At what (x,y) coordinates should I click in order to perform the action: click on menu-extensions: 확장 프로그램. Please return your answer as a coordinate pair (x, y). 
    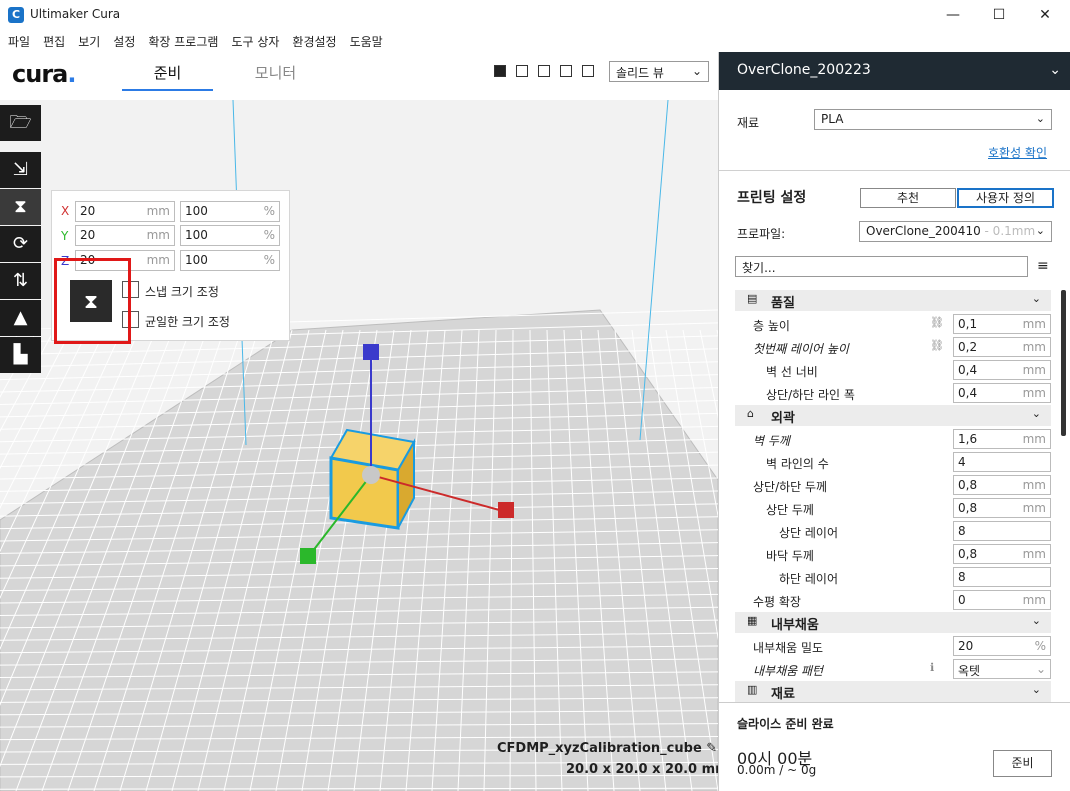
    Looking at the image, I should click on (181, 40).